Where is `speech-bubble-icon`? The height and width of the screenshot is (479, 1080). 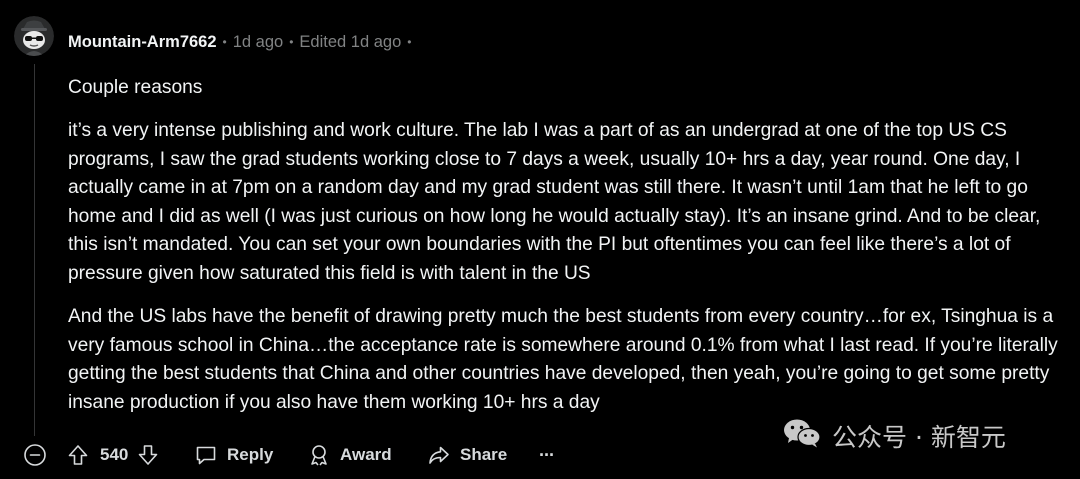 speech-bubble-icon is located at coordinates (206, 455).